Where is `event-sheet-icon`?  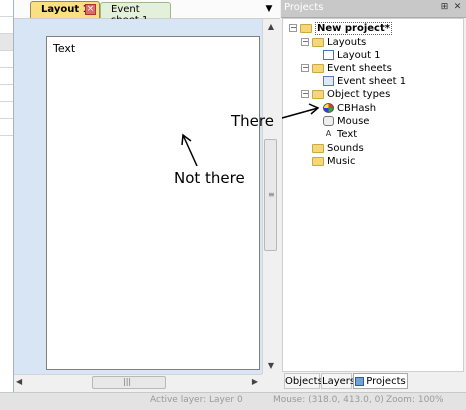 event-sheet-icon is located at coordinates (328, 81).